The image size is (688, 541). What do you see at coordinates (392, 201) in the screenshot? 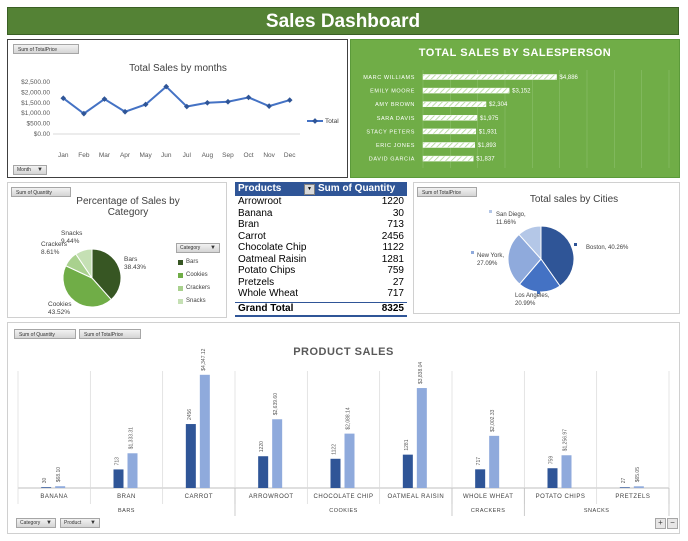
I see `pivot-quantity-cell: 1220` at bounding box center [392, 201].